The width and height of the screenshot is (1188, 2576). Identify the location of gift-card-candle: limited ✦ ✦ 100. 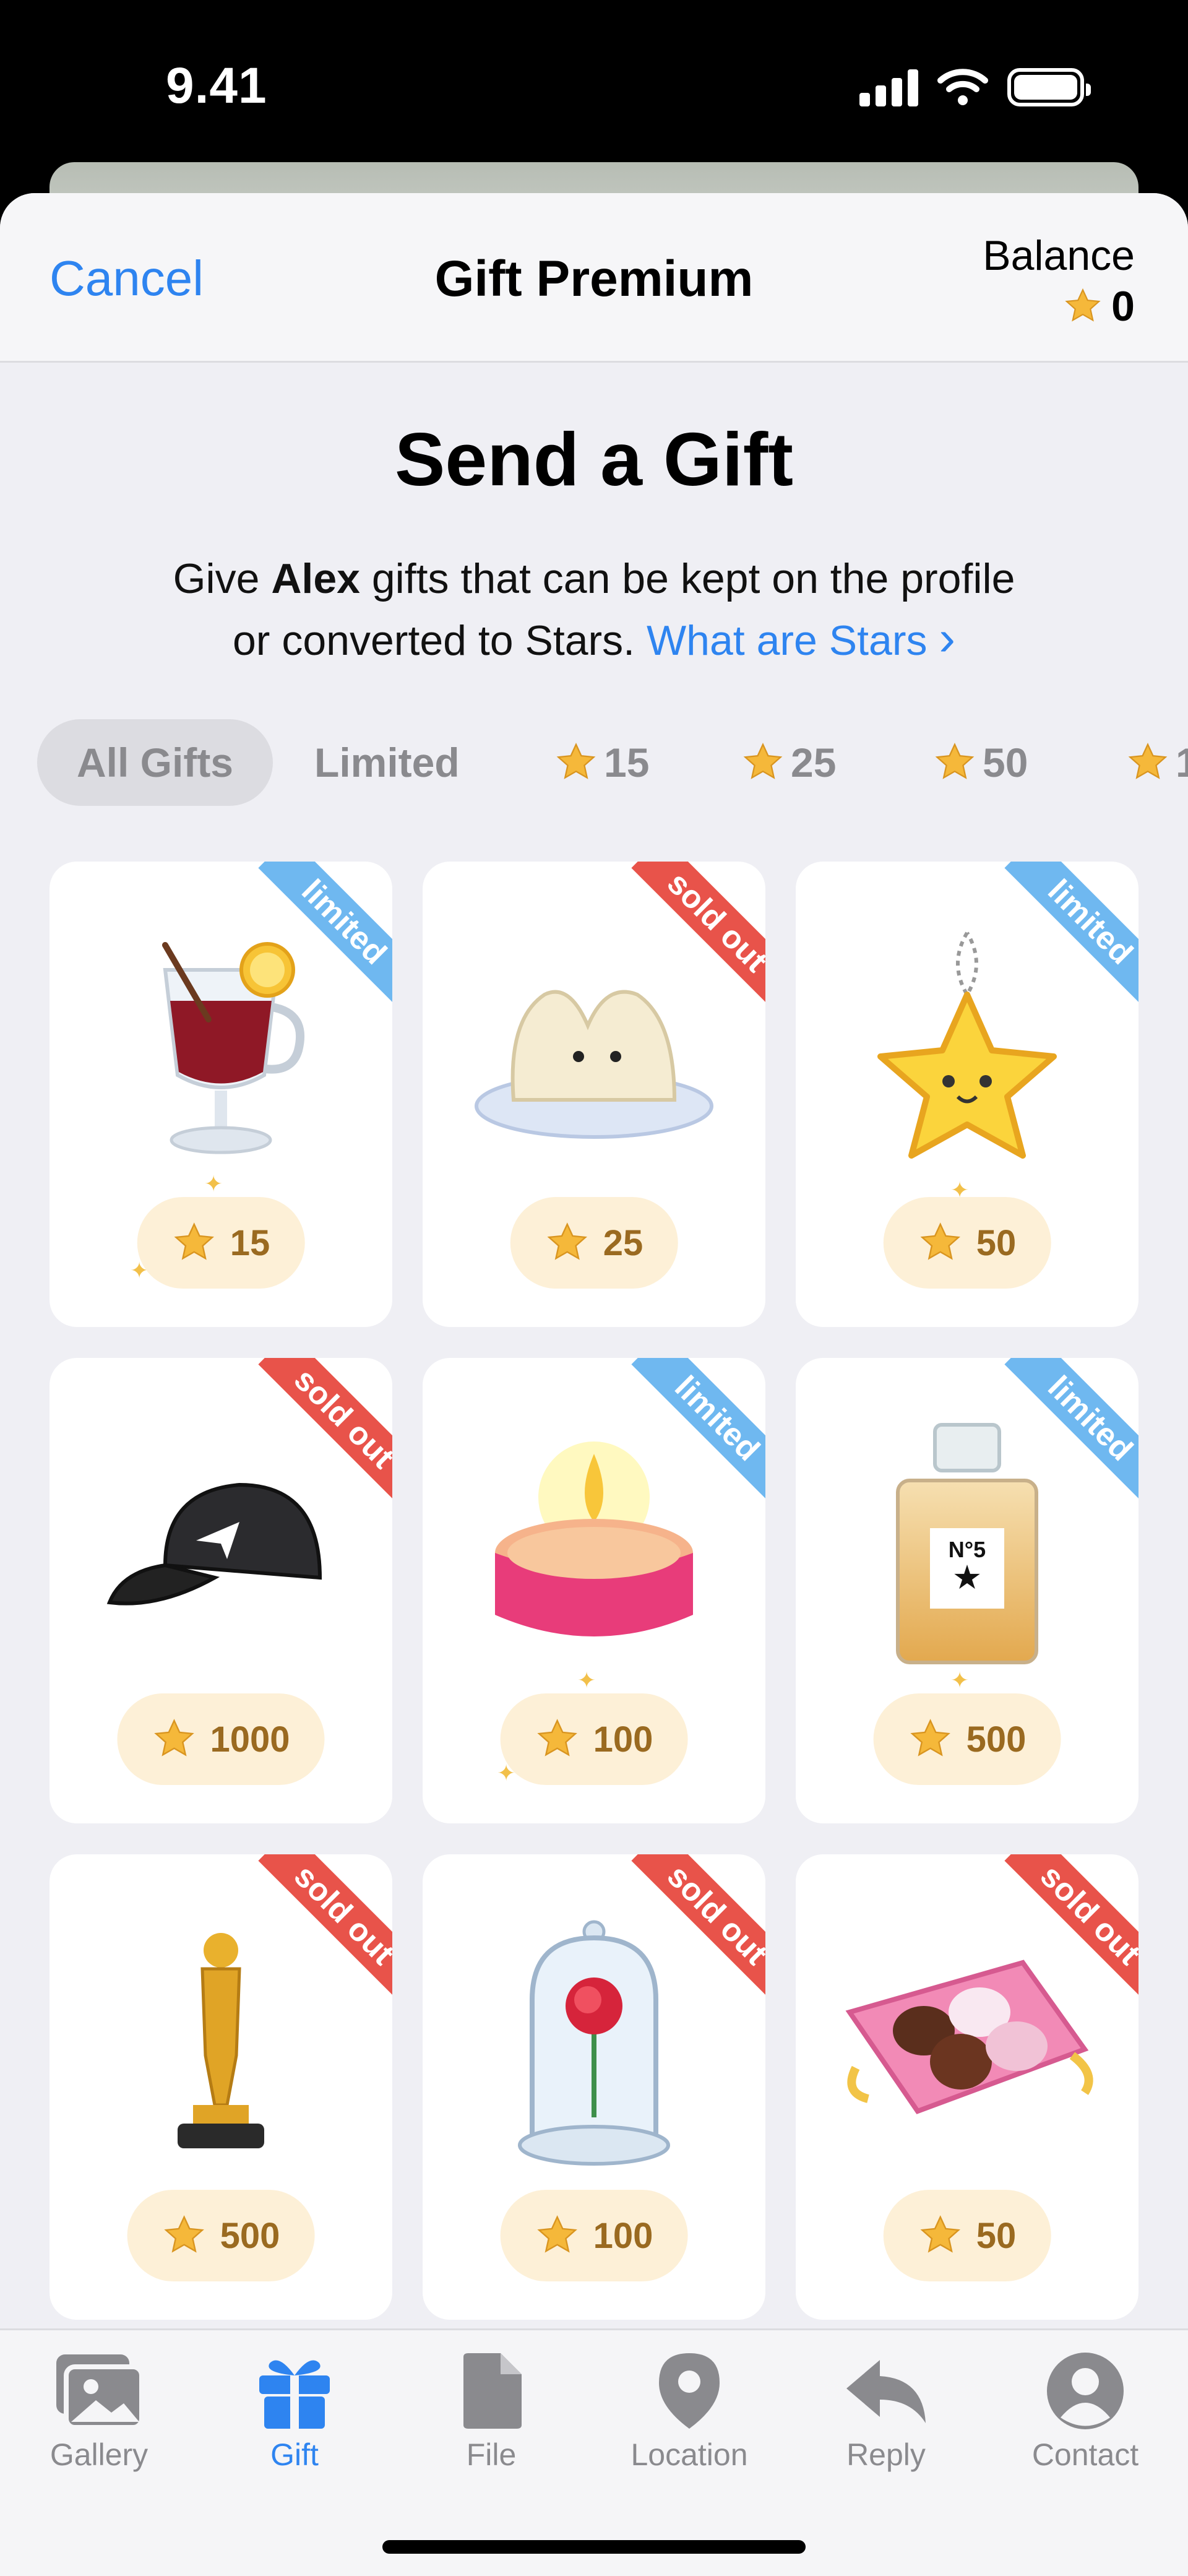
(594, 1590).